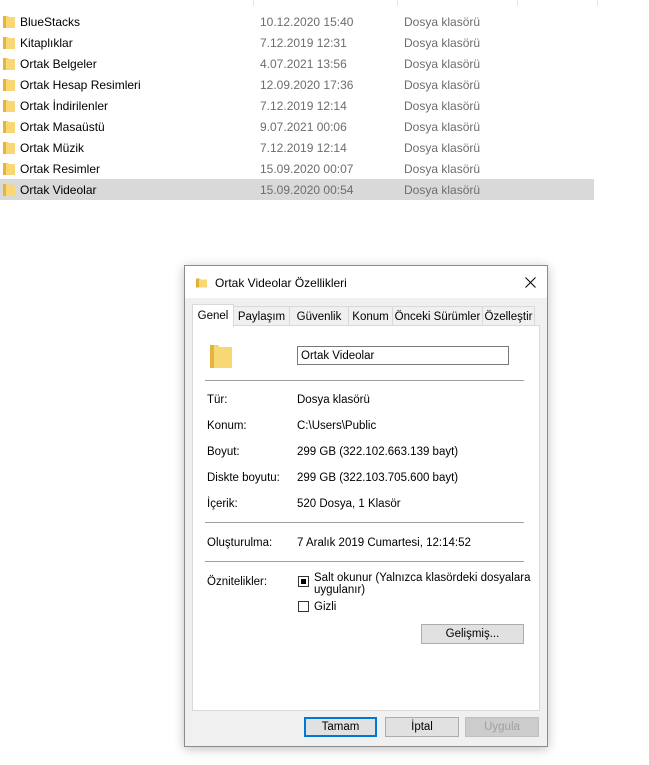 This screenshot has width=649, height=765. I want to click on file-date-modified: 7.12.2019 12:31, so click(303, 42).